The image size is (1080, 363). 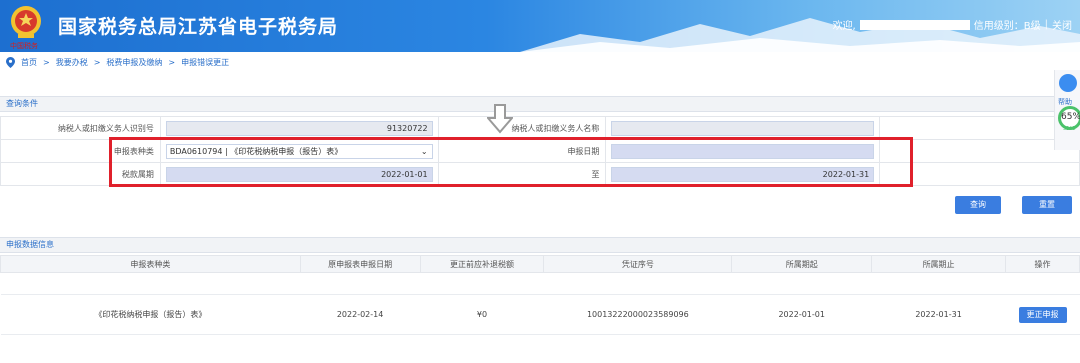 What do you see at coordinates (938, 314) in the screenshot?
I see `cell-period-end: 2022-01-31` at bounding box center [938, 314].